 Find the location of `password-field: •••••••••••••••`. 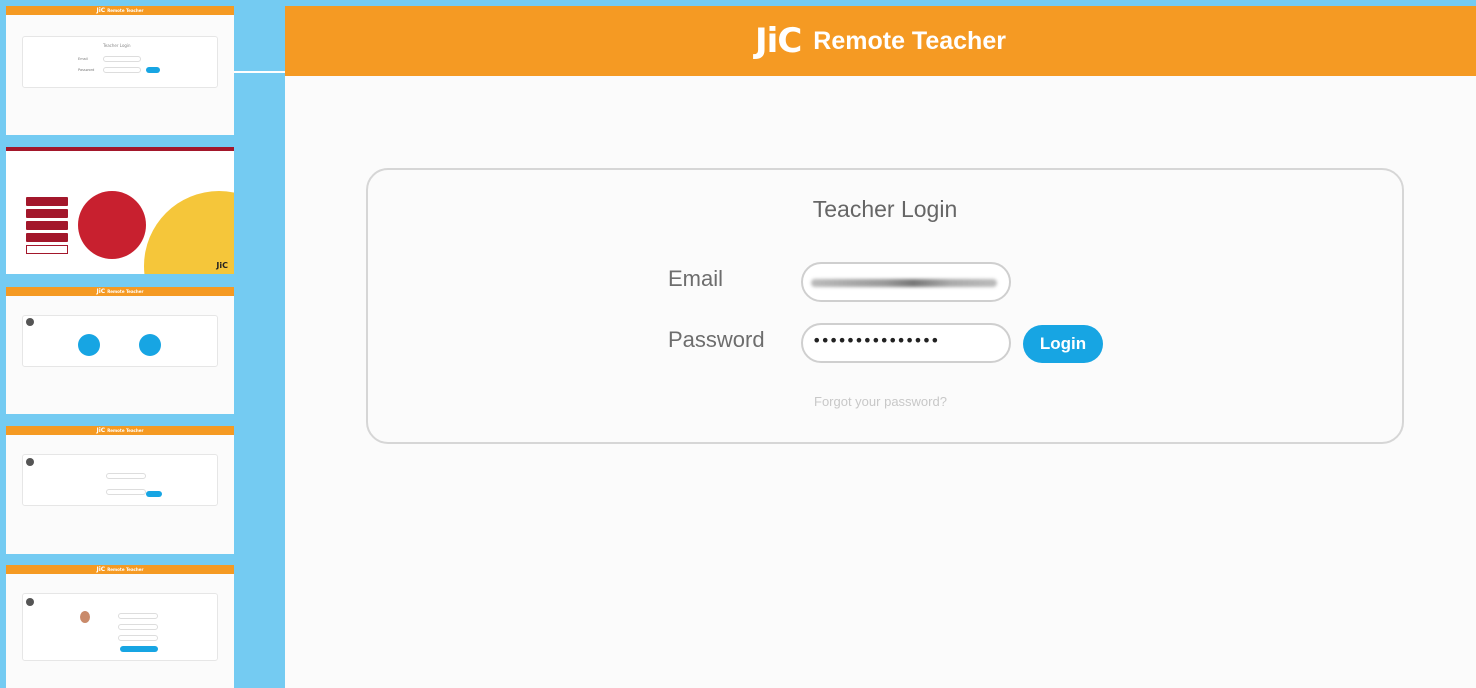

password-field: ••••••••••••••• is located at coordinates (906, 343).